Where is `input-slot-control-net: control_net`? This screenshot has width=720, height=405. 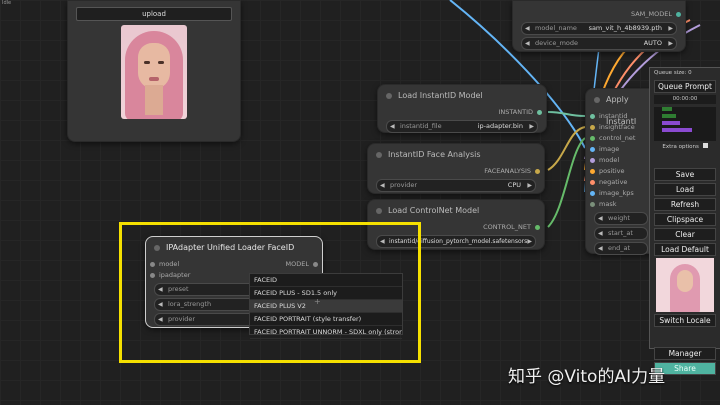 input-slot-control-net: control_net is located at coordinates (621, 138).